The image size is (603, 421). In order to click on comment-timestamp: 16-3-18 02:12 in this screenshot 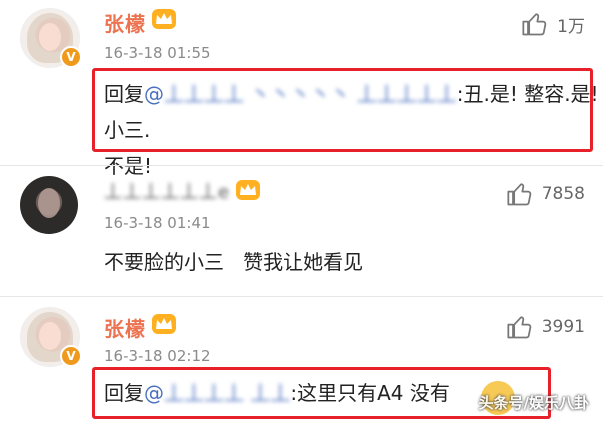, I will do `click(157, 356)`.